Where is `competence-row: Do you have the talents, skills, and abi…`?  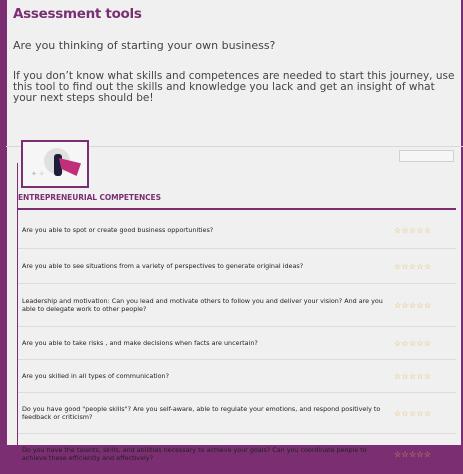 competence-row: Do you have the talents, skills, and abi… is located at coordinates (237, 454).